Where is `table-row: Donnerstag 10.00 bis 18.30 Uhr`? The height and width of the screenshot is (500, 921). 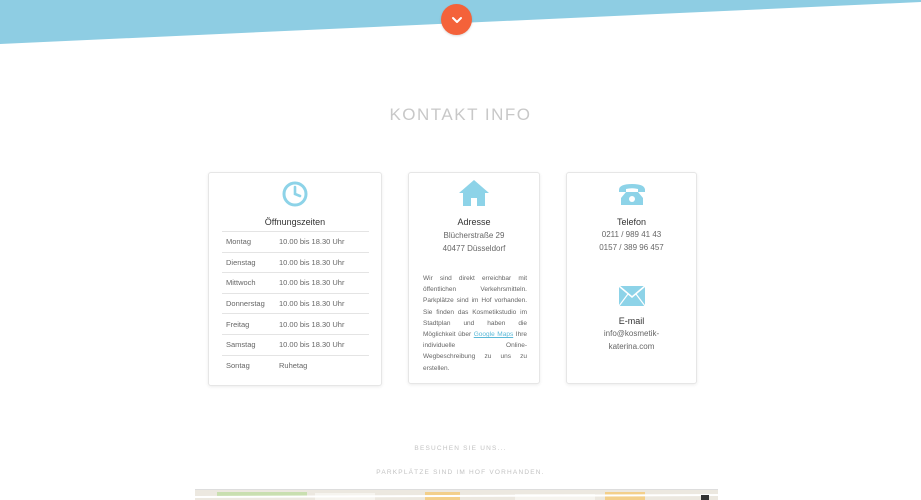
table-row: Donnerstag 10.00 bis 18.30 Uhr is located at coordinates (295, 303).